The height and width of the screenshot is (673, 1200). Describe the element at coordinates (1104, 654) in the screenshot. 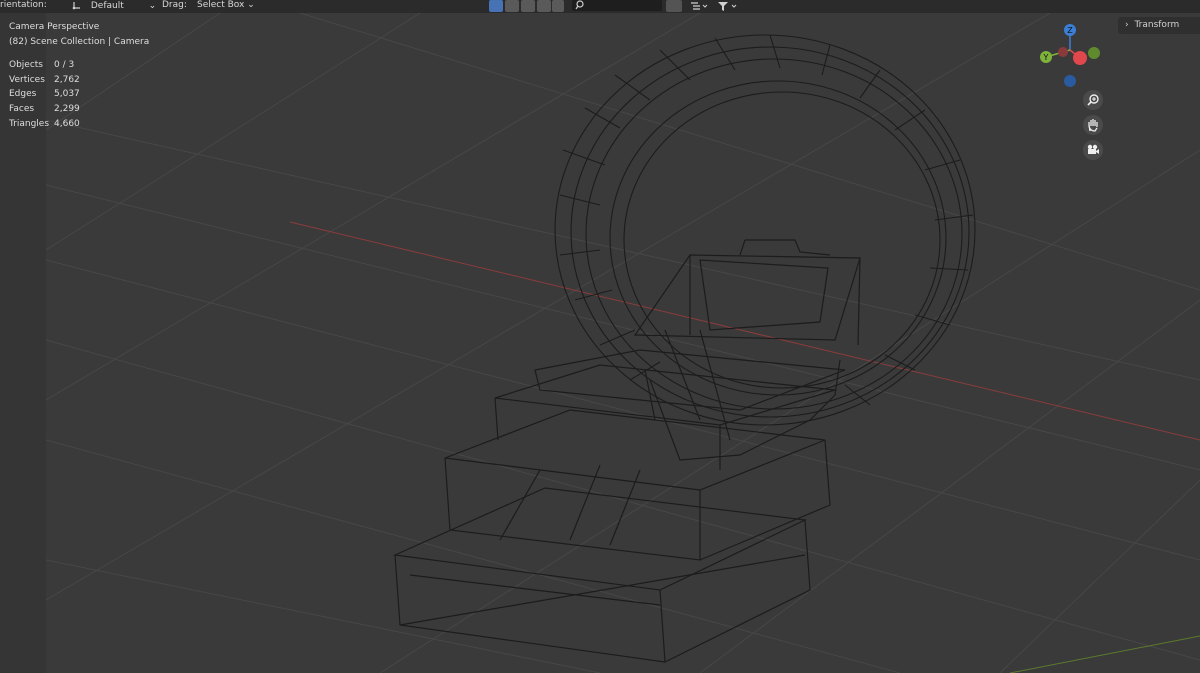

I see `y-axis-line` at that location.